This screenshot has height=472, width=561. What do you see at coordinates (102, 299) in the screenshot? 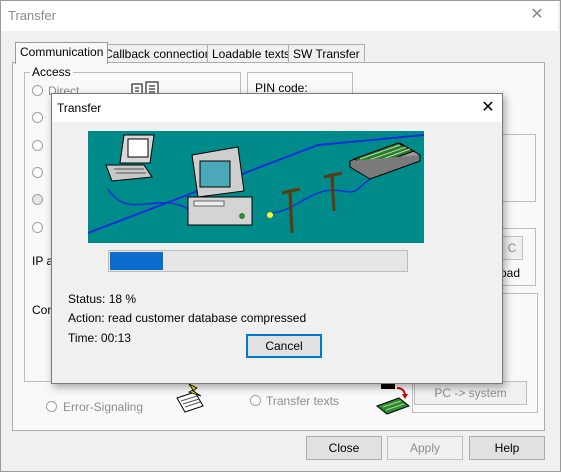
I see `status-text: Status: 18 %` at bounding box center [102, 299].